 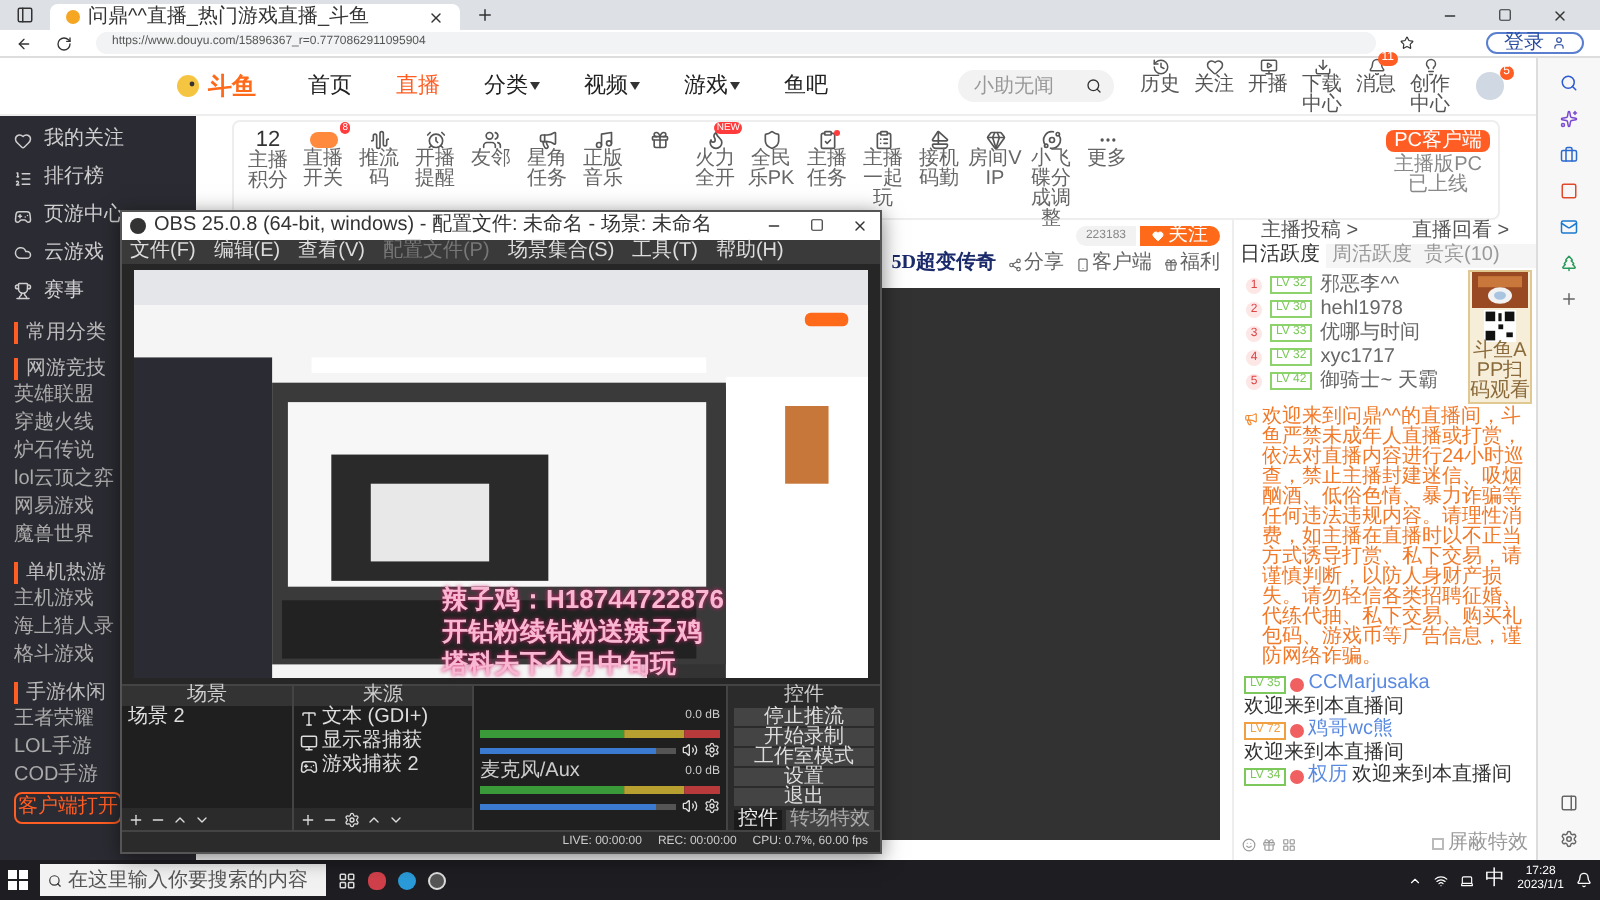 What do you see at coordinates (24, 43) in the screenshot?
I see `back-icon` at bounding box center [24, 43].